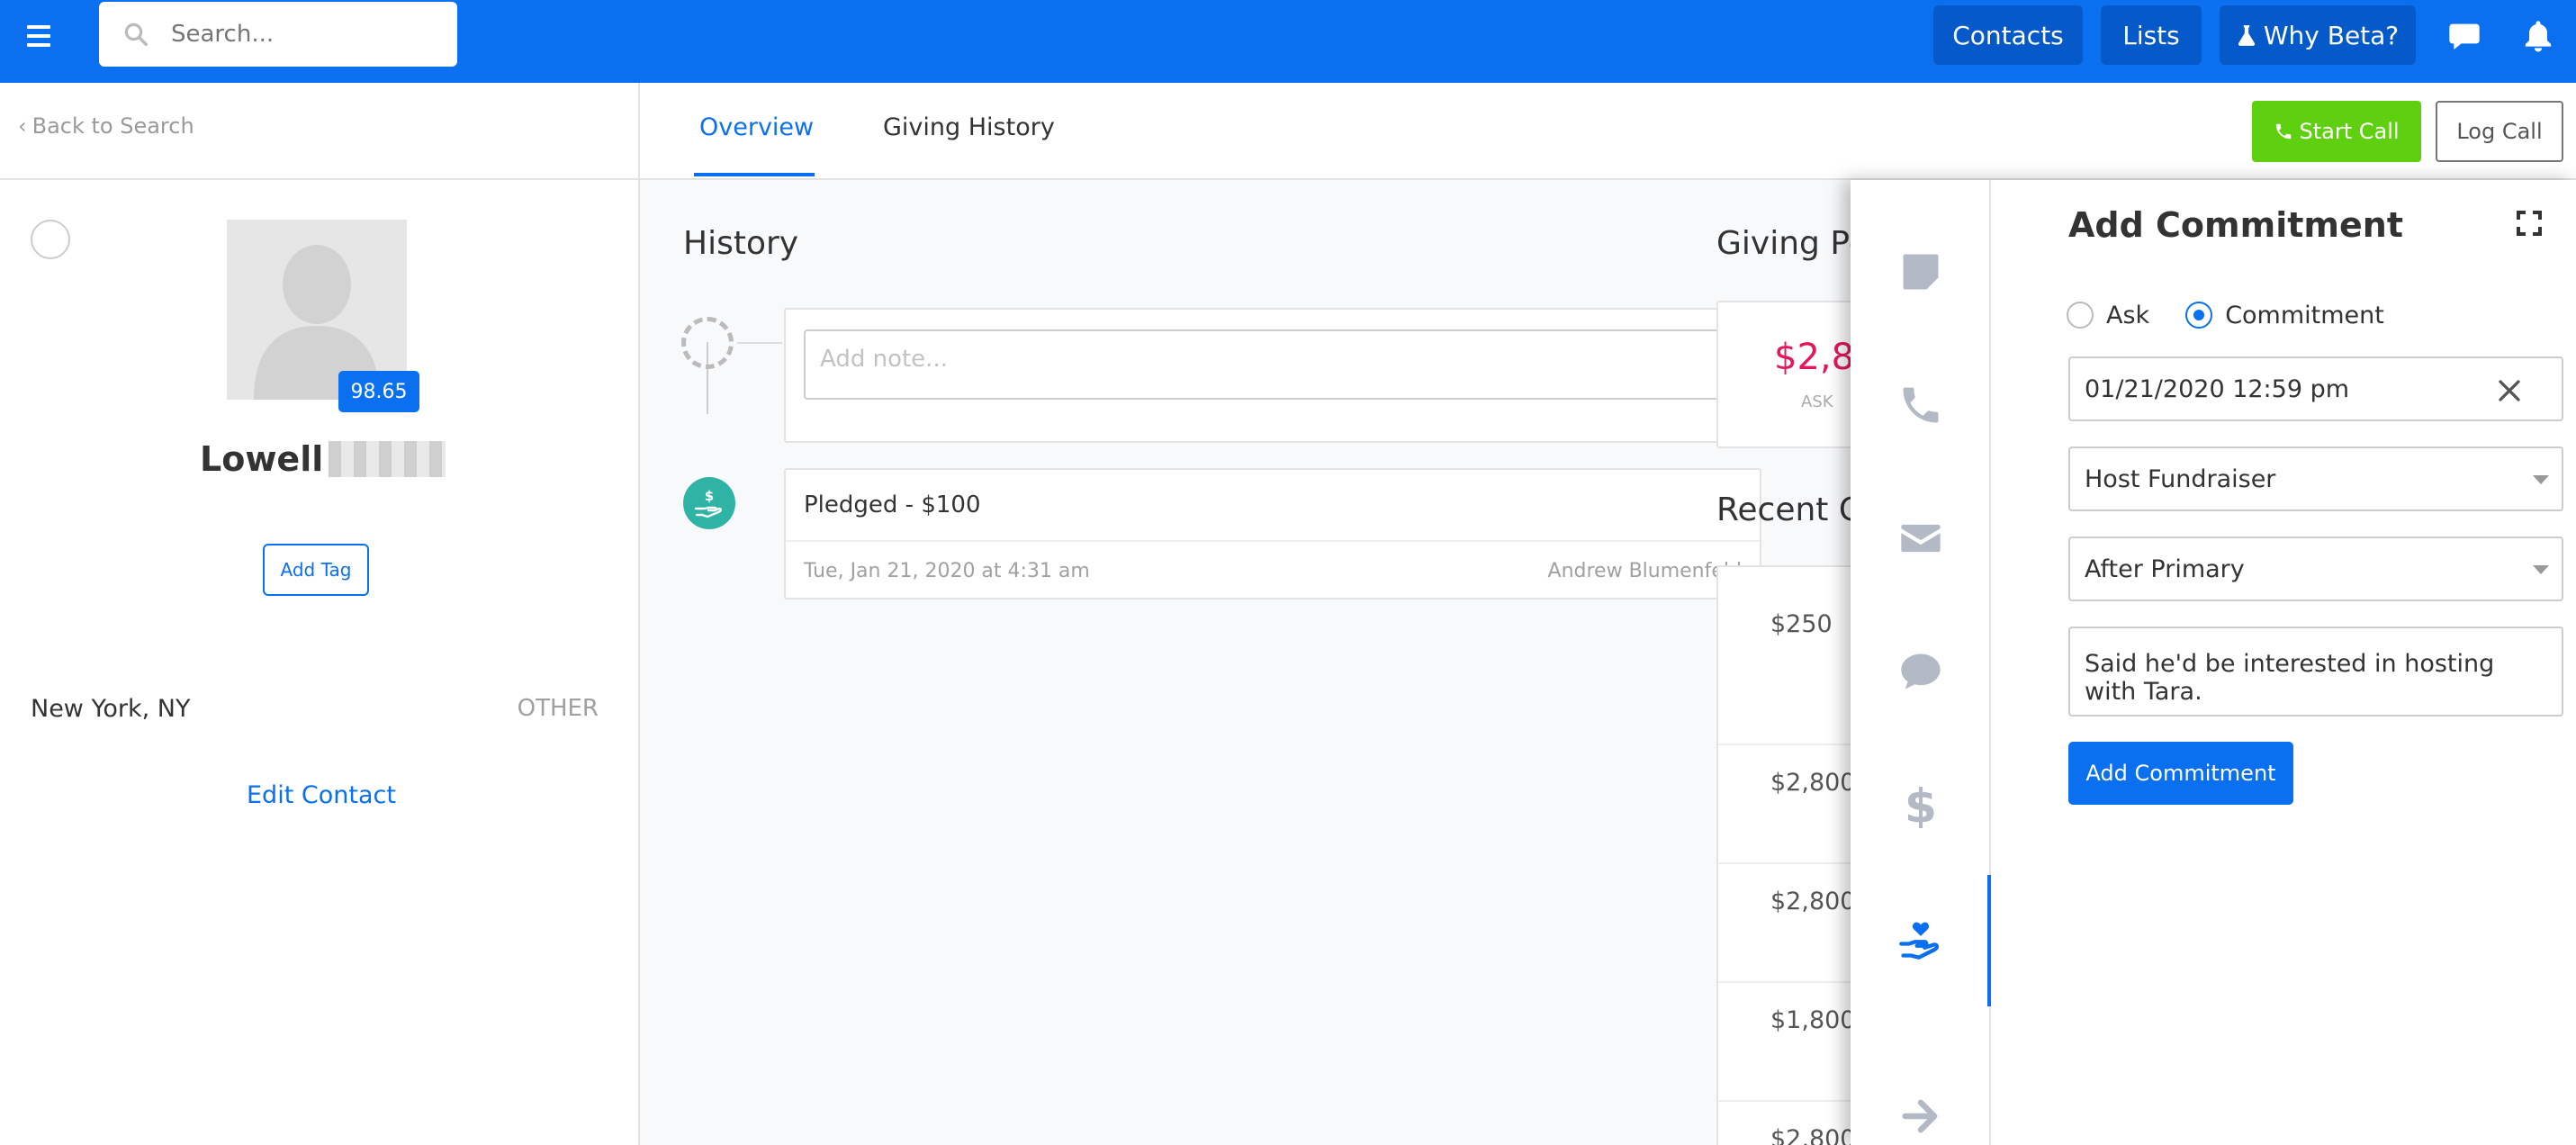 This screenshot has width=2576, height=1145. I want to click on lists-nav-label: Lists, so click(2151, 35).